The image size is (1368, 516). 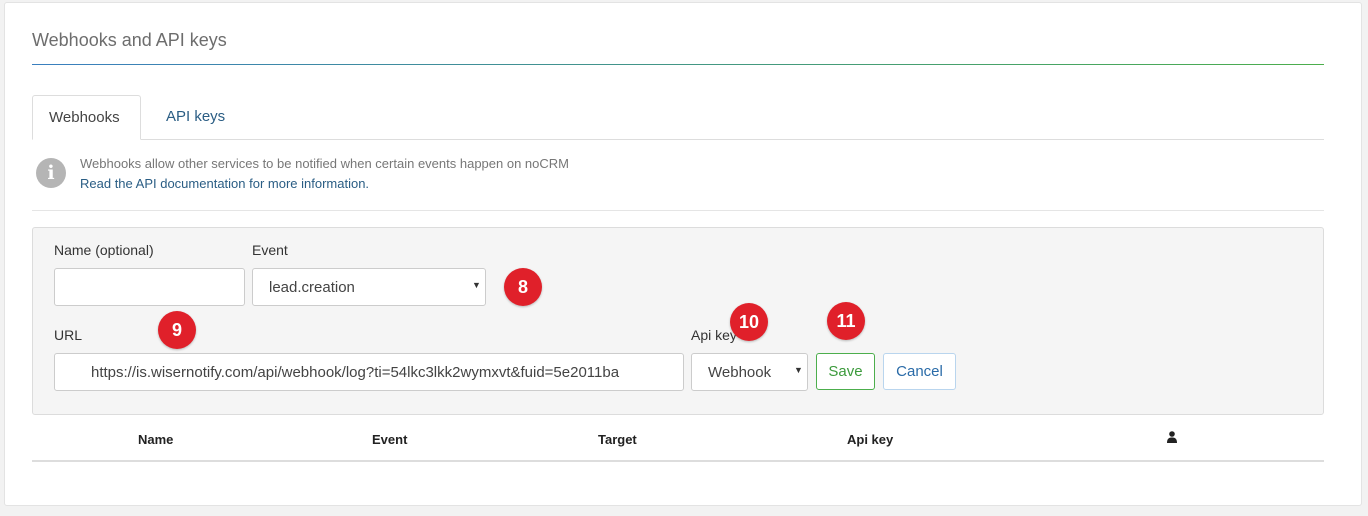 I want to click on panel-title: Webhooks and API keys, so click(x=129, y=40).